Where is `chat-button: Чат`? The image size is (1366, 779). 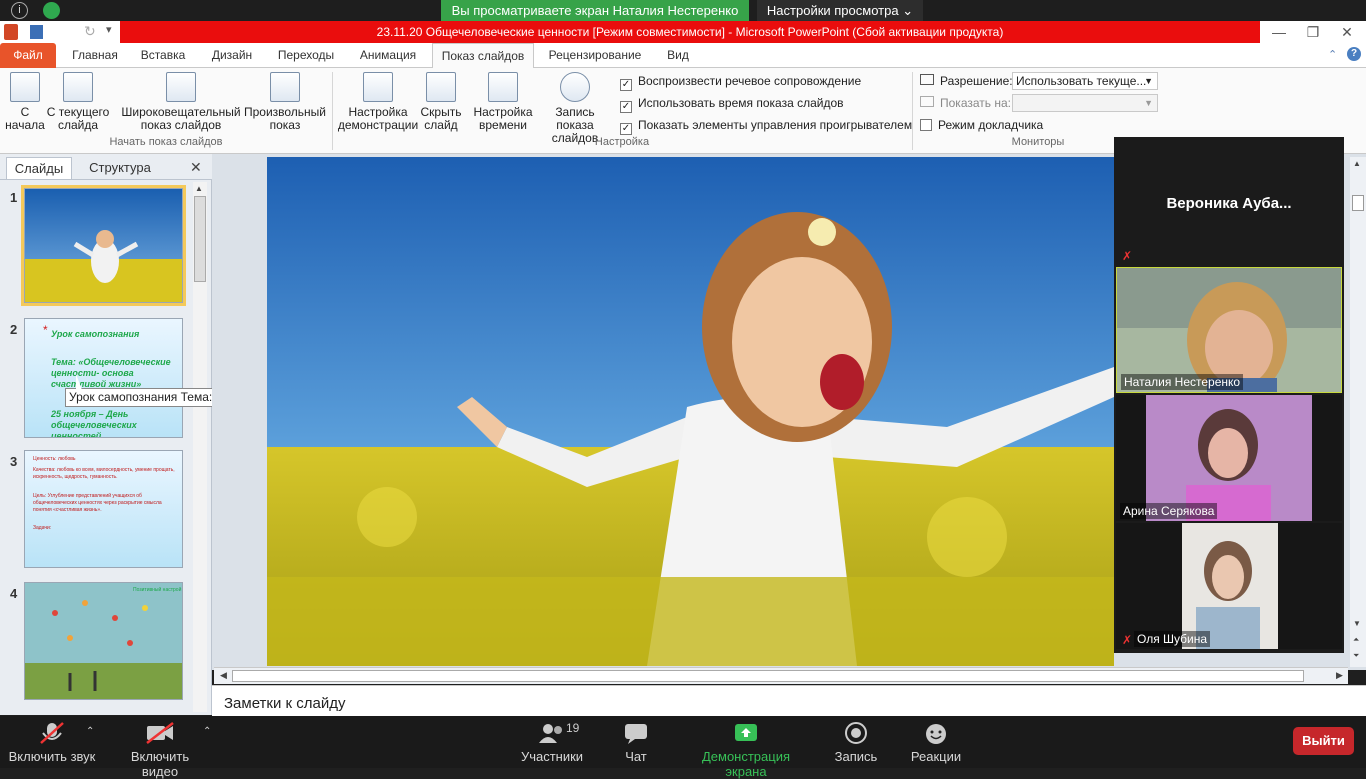 chat-button: Чат is located at coordinates (636, 742).